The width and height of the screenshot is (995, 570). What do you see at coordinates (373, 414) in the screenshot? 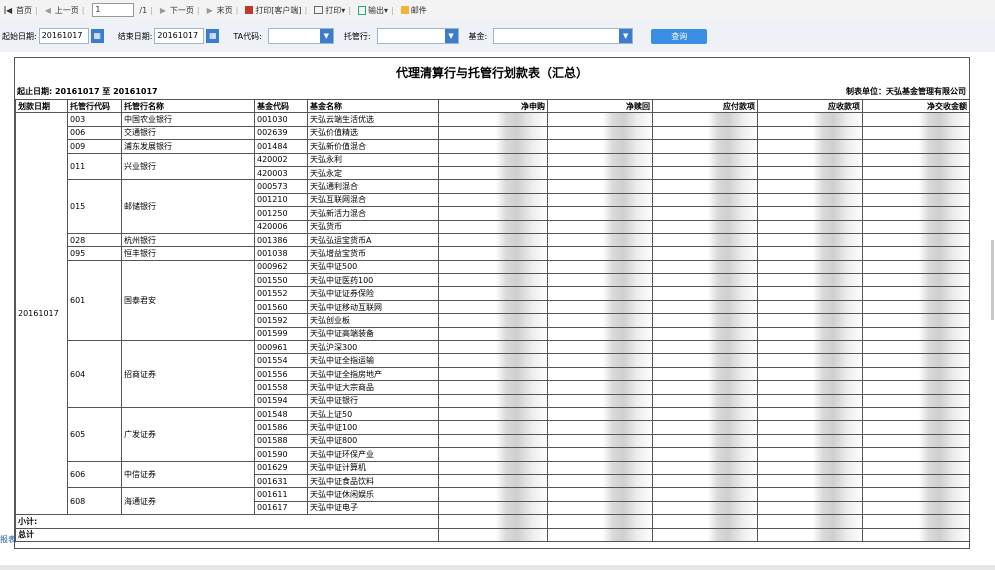
I see `fund-name-cell: 天弘上证50` at bounding box center [373, 414].